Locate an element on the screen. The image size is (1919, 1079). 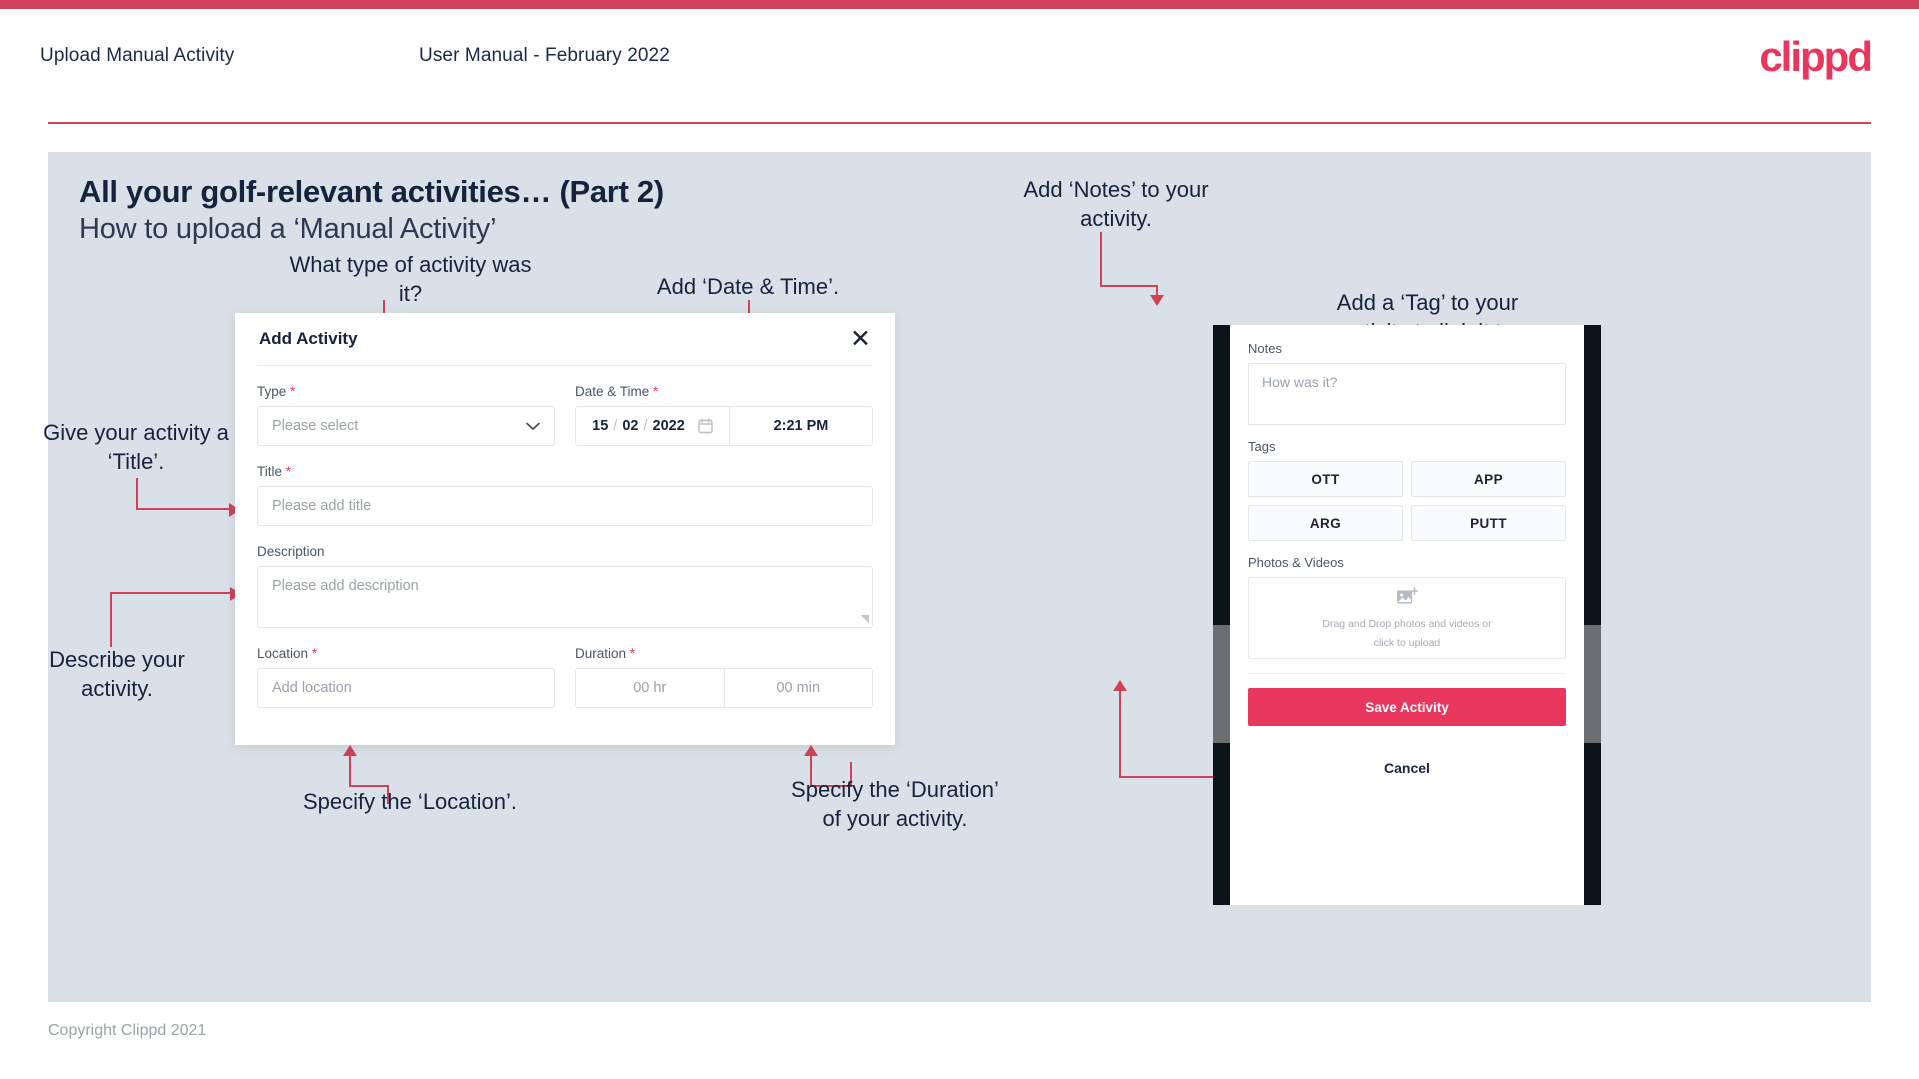
field-group-description: Description Please add description ◥ is located at coordinates (565, 586).